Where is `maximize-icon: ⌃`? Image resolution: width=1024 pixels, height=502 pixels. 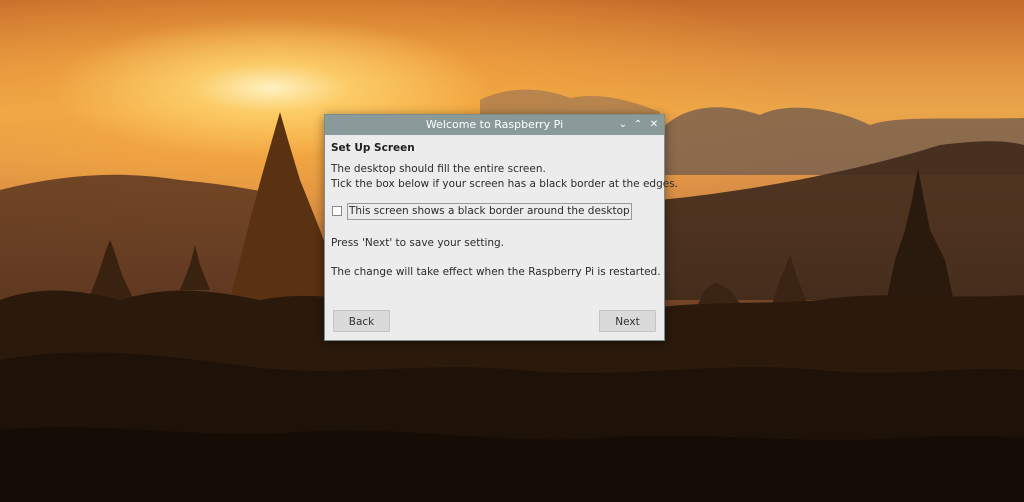 maximize-icon: ⌃ is located at coordinates (638, 125).